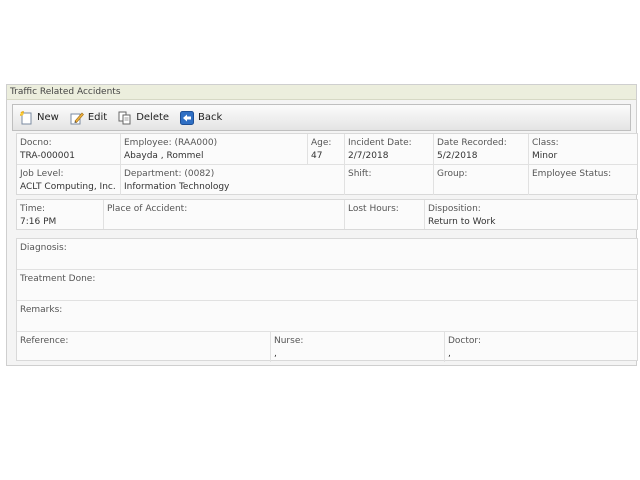  What do you see at coordinates (43, 248) in the screenshot?
I see `diagnosis-field: Diagnosis:` at bounding box center [43, 248].